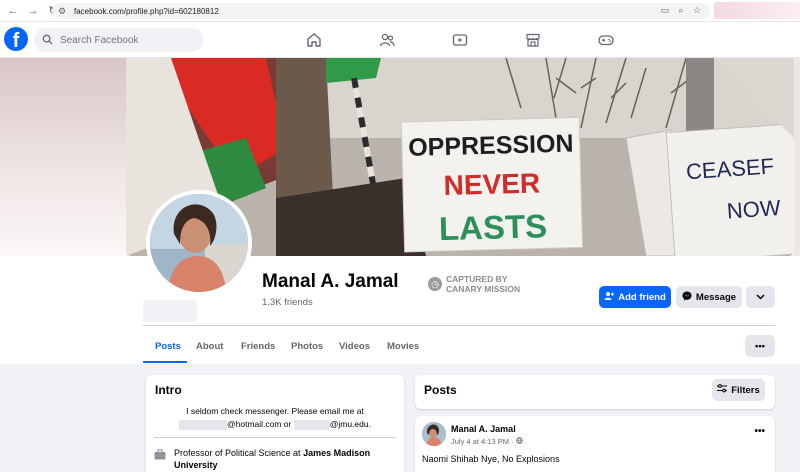  I want to click on install-app-icon: ▭, so click(665, 10).